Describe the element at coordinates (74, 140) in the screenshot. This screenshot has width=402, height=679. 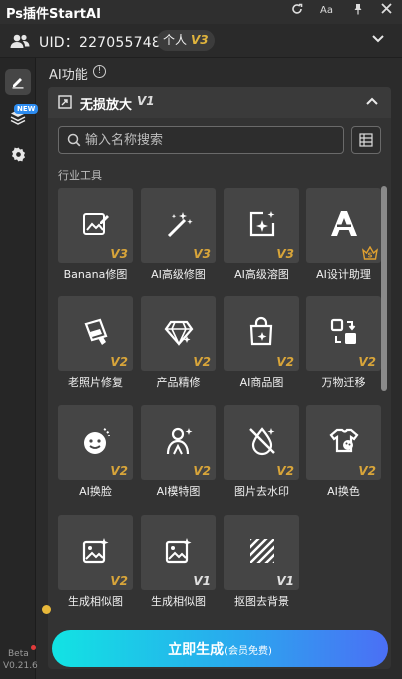
I see `search-icon` at that location.